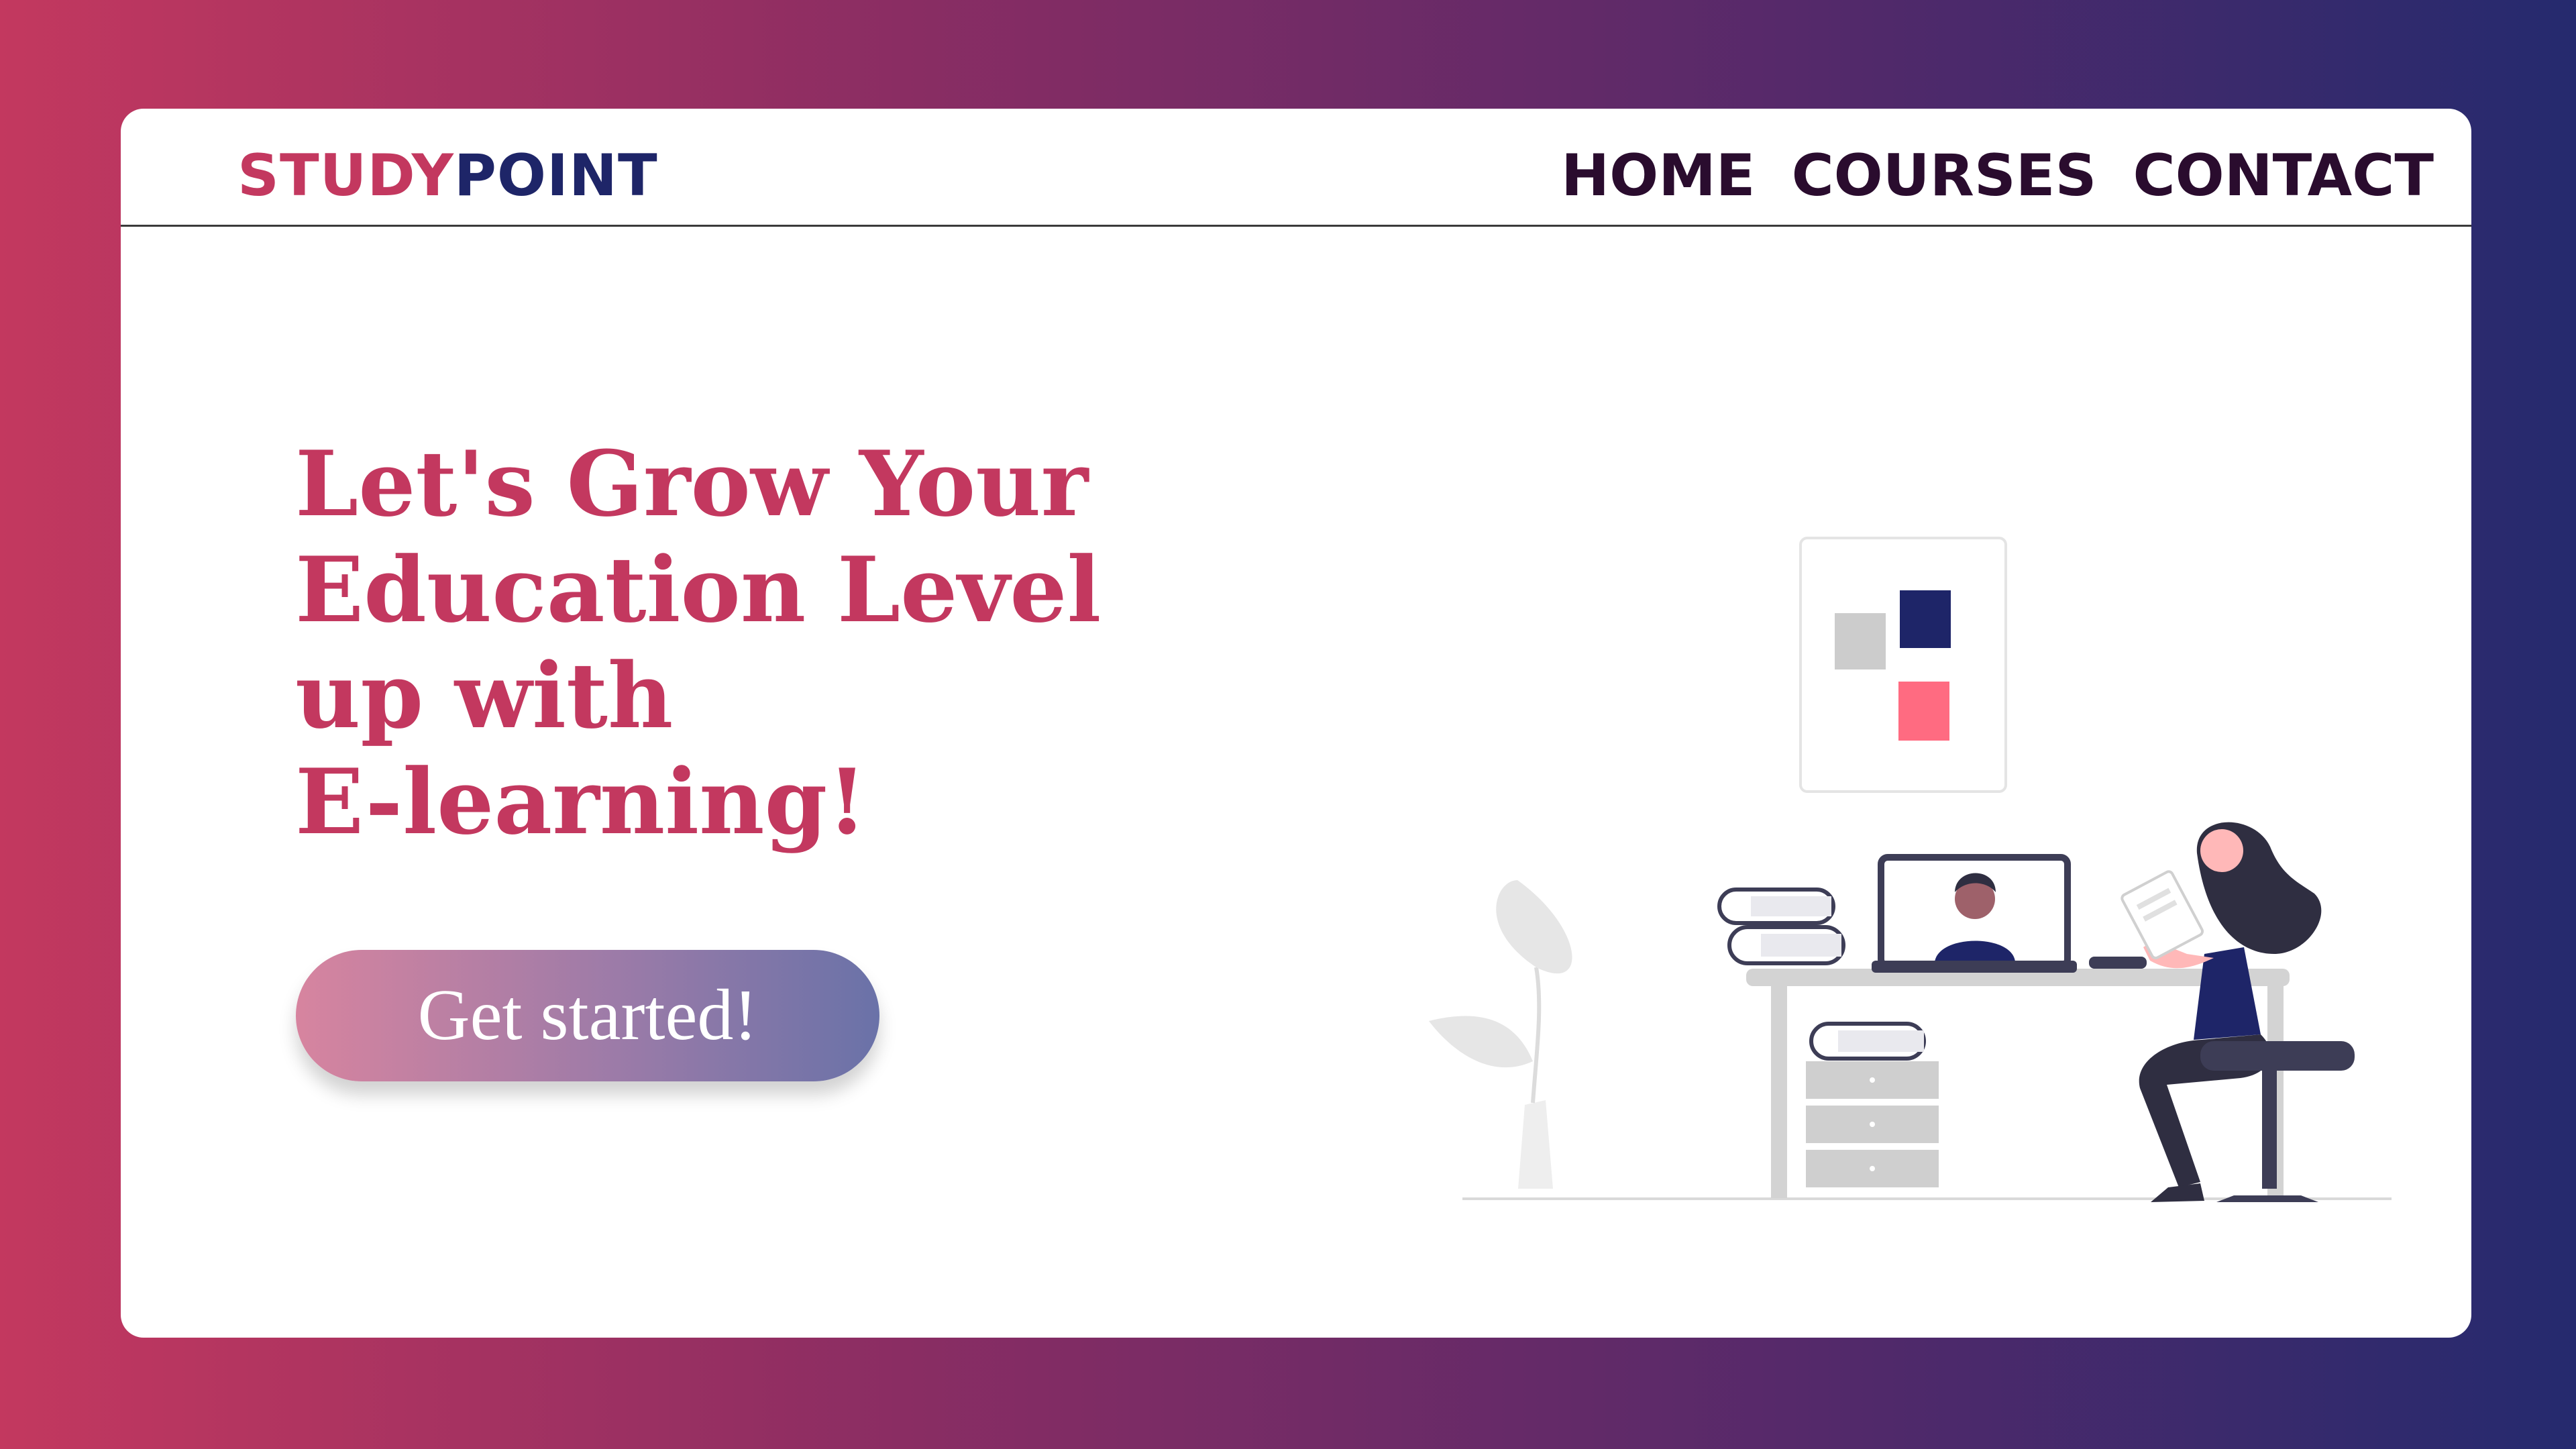 Image resolution: width=2576 pixels, height=1449 pixels. What do you see at coordinates (2221, 1012) in the screenshot?
I see `person-icon` at bounding box center [2221, 1012].